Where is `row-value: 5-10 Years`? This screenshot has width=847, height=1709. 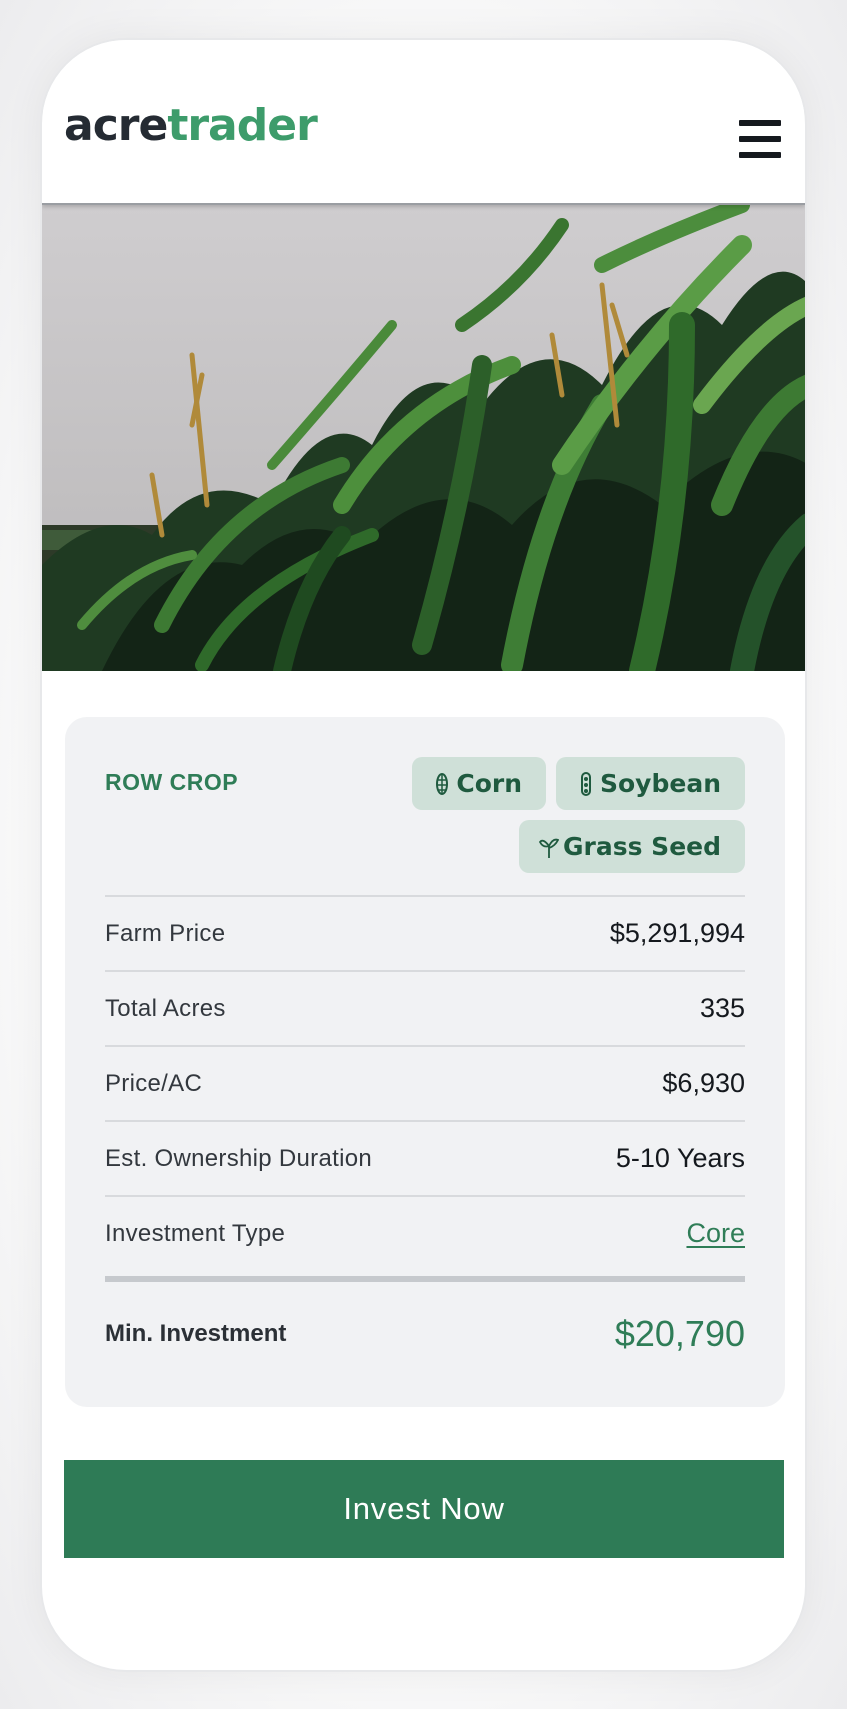 row-value: 5-10 Years is located at coordinates (680, 1158).